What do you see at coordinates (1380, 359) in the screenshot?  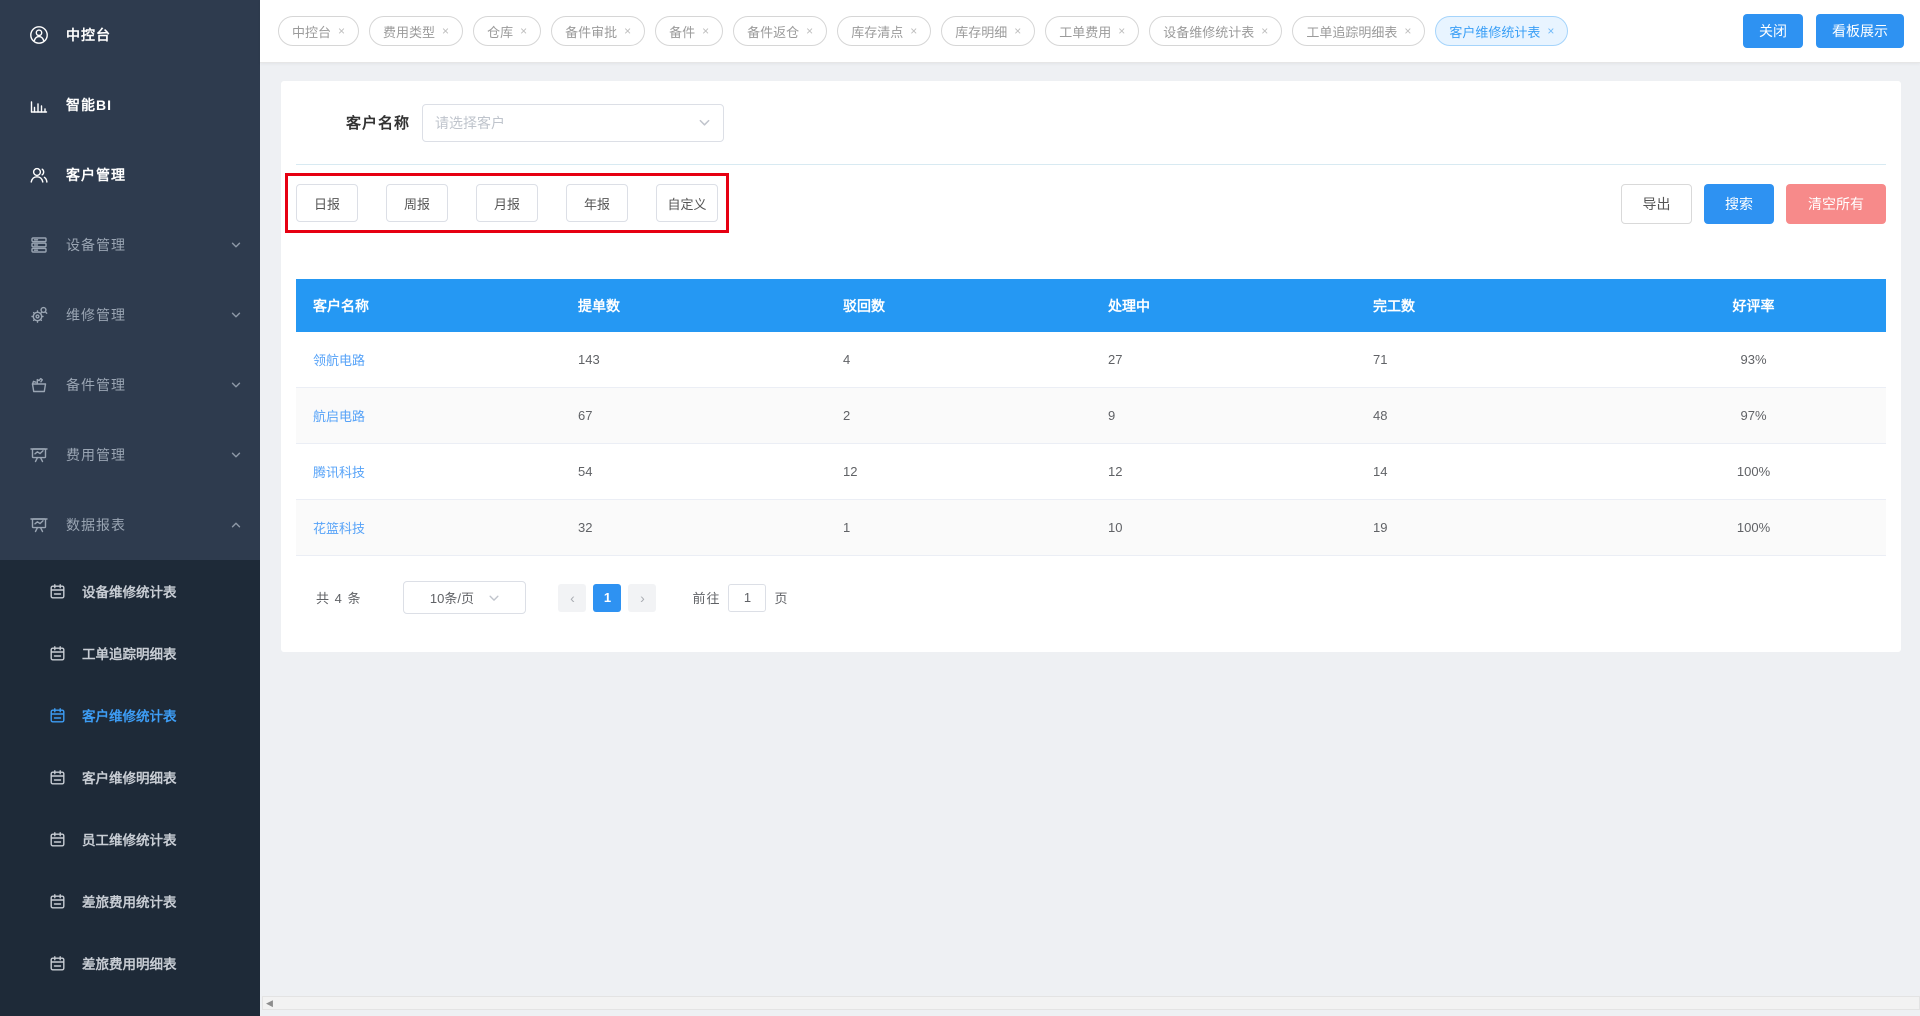 I see `table-cell-completed: 71` at bounding box center [1380, 359].